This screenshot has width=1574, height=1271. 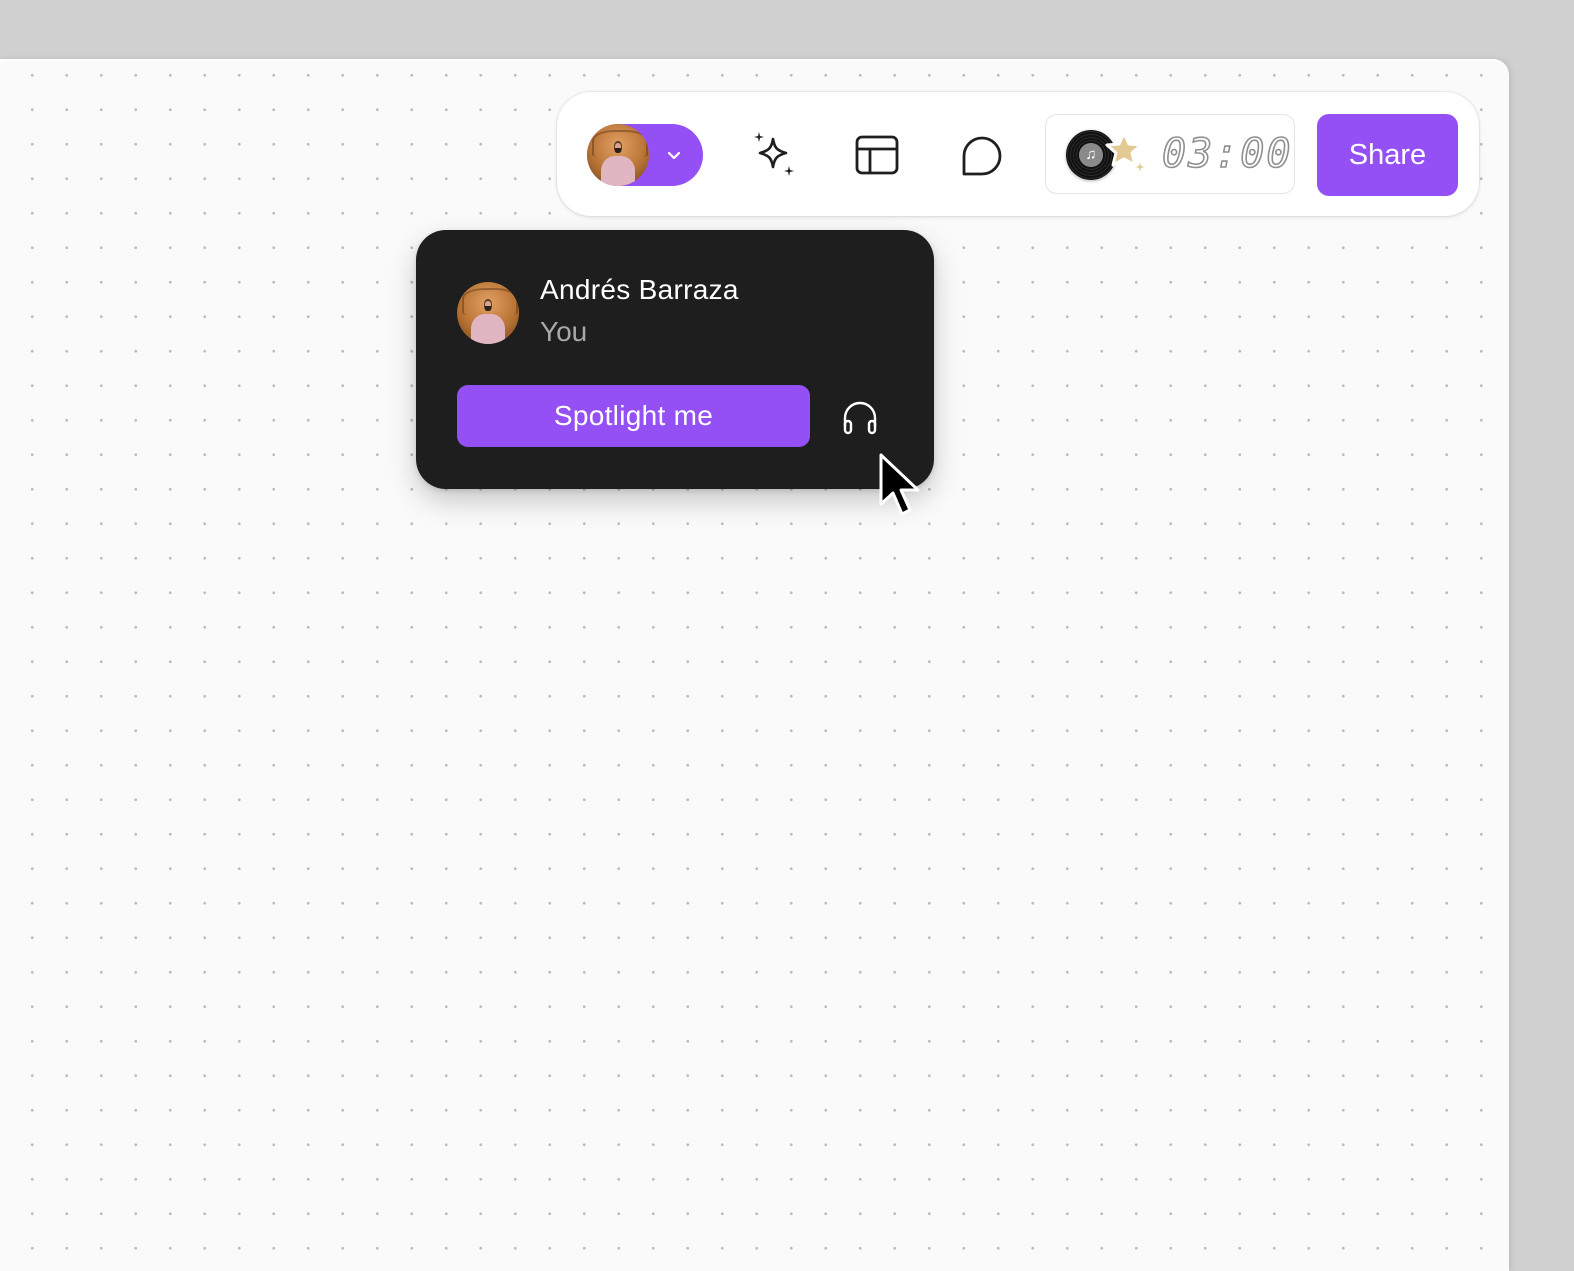 What do you see at coordinates (639, 289) in the screenshot?
I see `user-name: Andrés Barraza` at bounding box center [639, 289].